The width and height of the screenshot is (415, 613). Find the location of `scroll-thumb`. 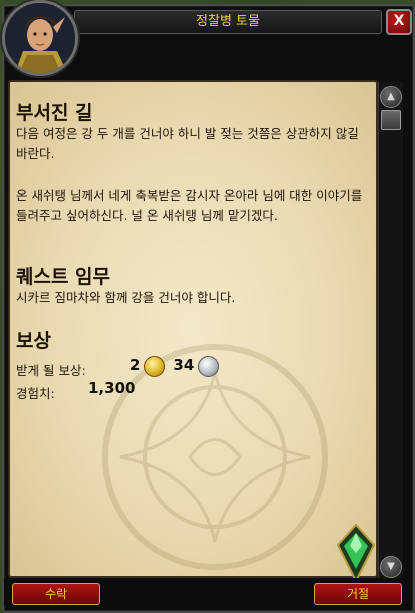

scroll-thumb is located at coordinates (391, 120).